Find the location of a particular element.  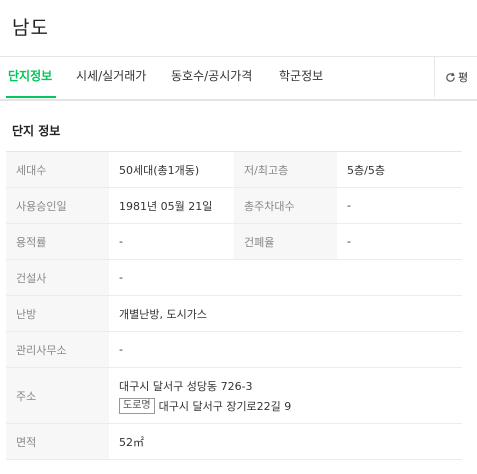

area-unit-label: 평 is located at coordinates (463, 77).